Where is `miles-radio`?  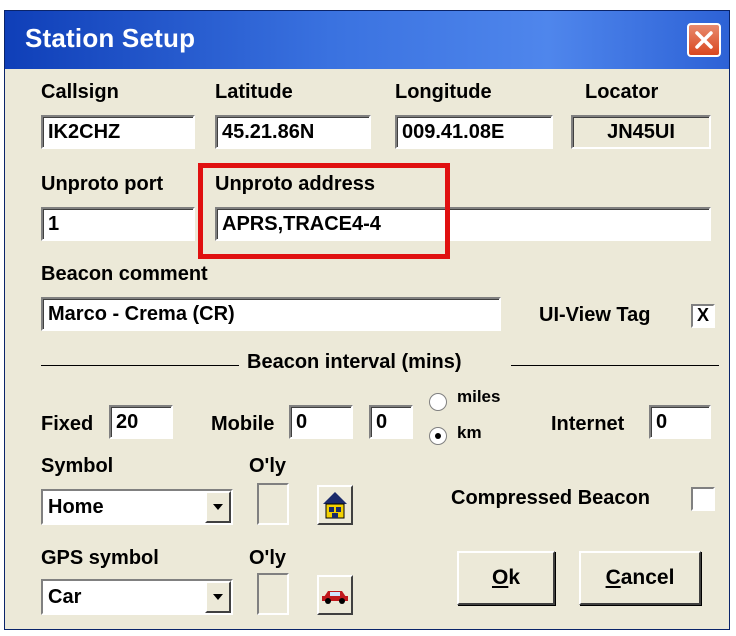 miles-radio is located at coordinates (438, 402).